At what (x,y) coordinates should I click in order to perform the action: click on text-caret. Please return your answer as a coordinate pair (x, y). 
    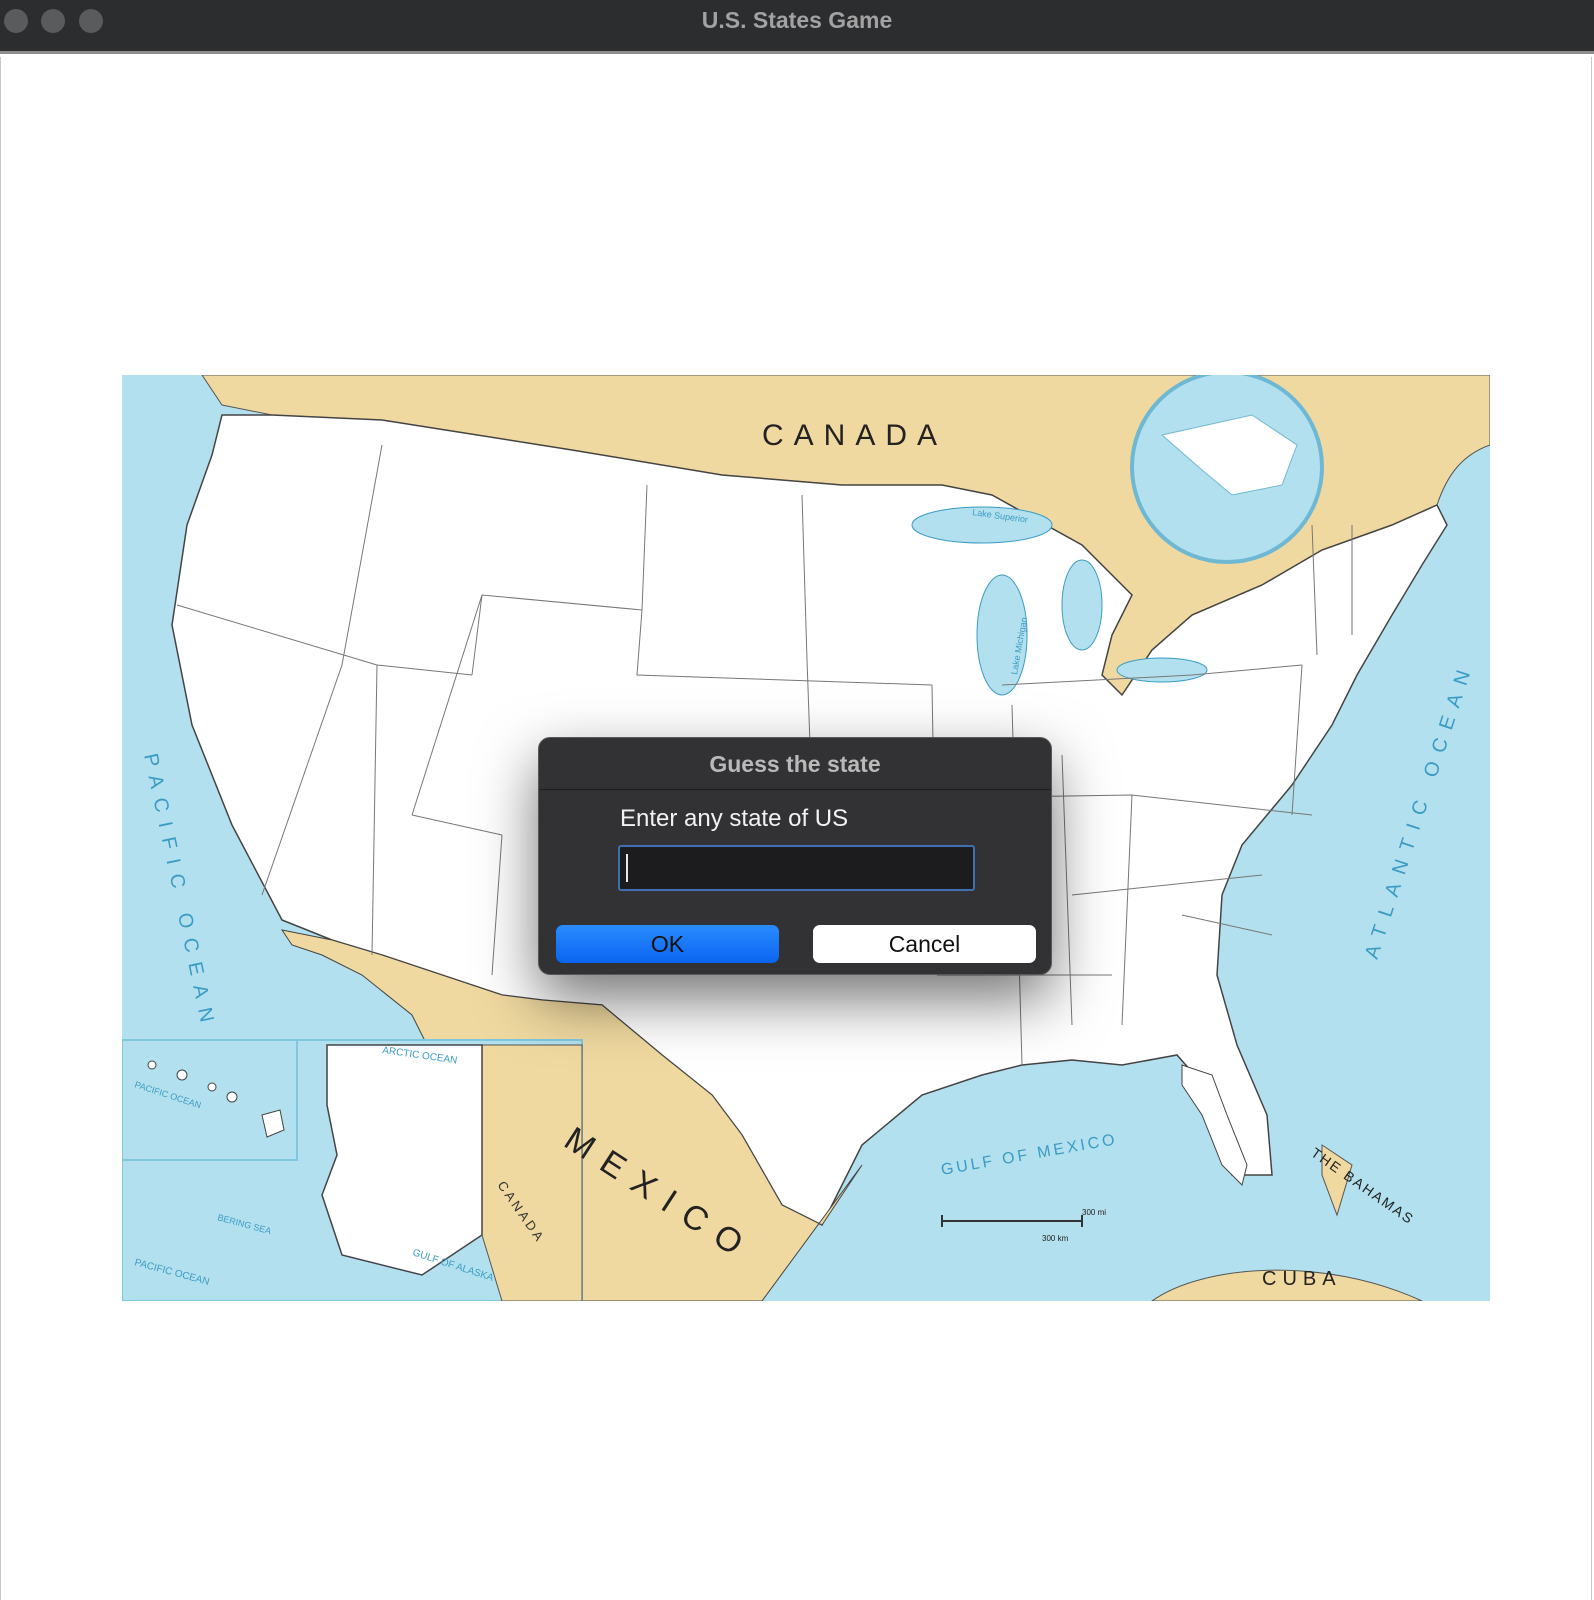
    Looking at the image, I should click on (627, 868).